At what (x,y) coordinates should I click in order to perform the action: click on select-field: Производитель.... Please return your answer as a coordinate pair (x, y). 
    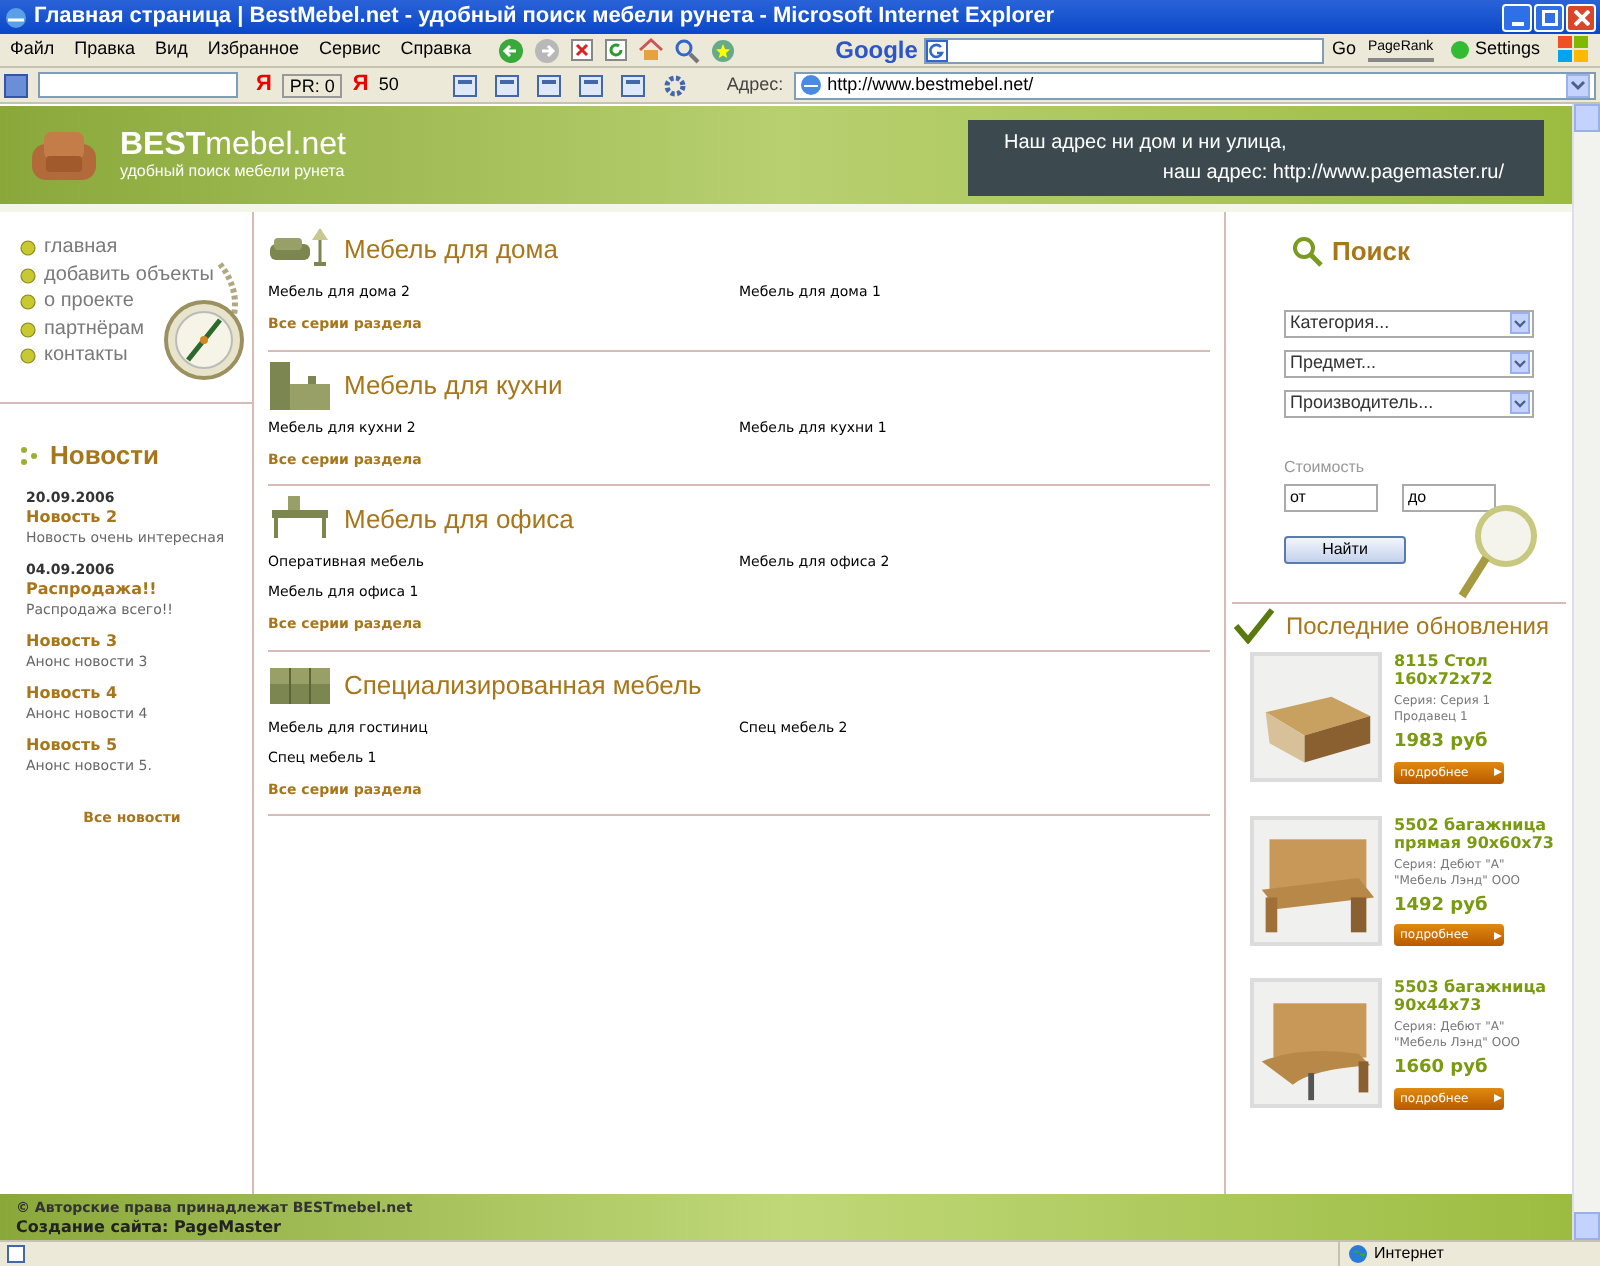
    Looking at the image, I should click on (1409, 403).